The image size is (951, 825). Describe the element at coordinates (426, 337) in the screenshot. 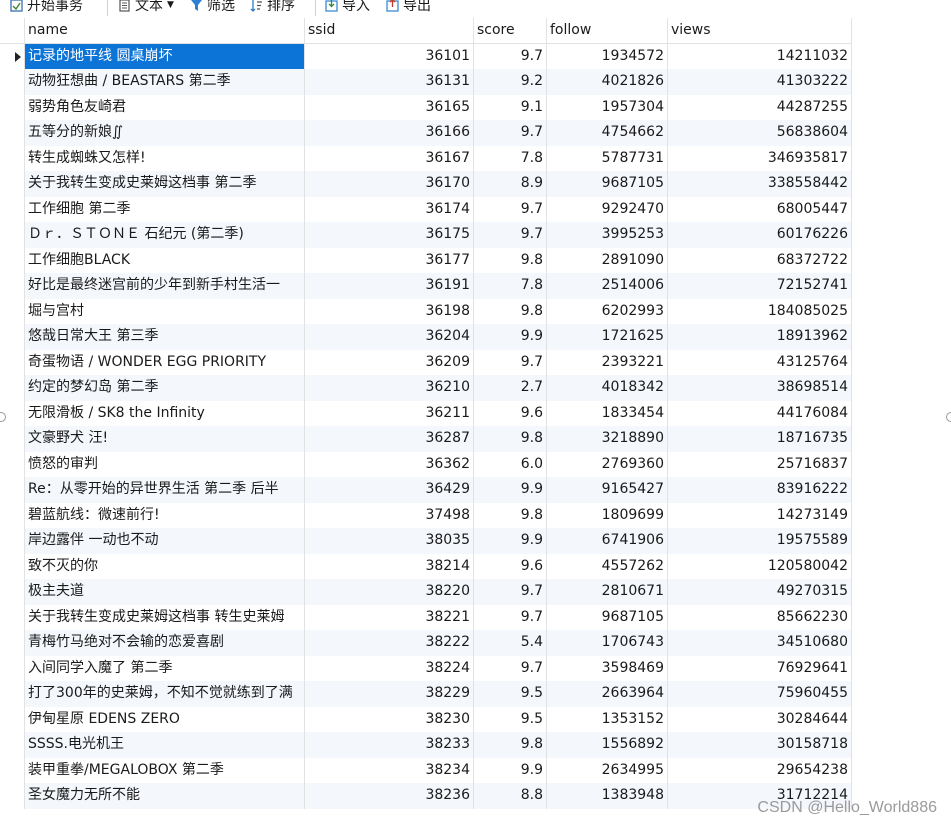

I see `table-row: 悠哉日常大王 第三季 36204 9.9 1721625 18913962` at that location.